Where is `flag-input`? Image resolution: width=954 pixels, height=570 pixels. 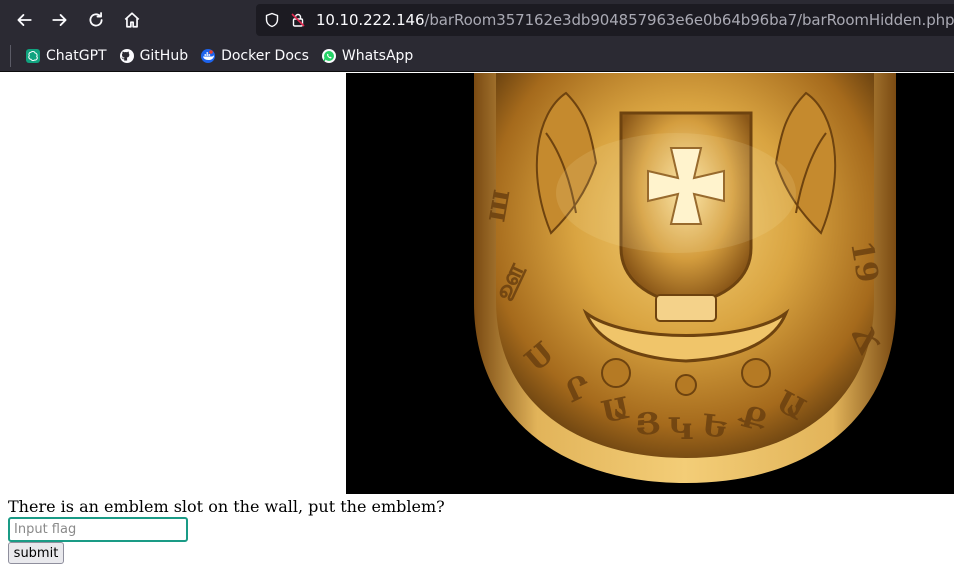
flag-input is located at coordinates (98, 529).